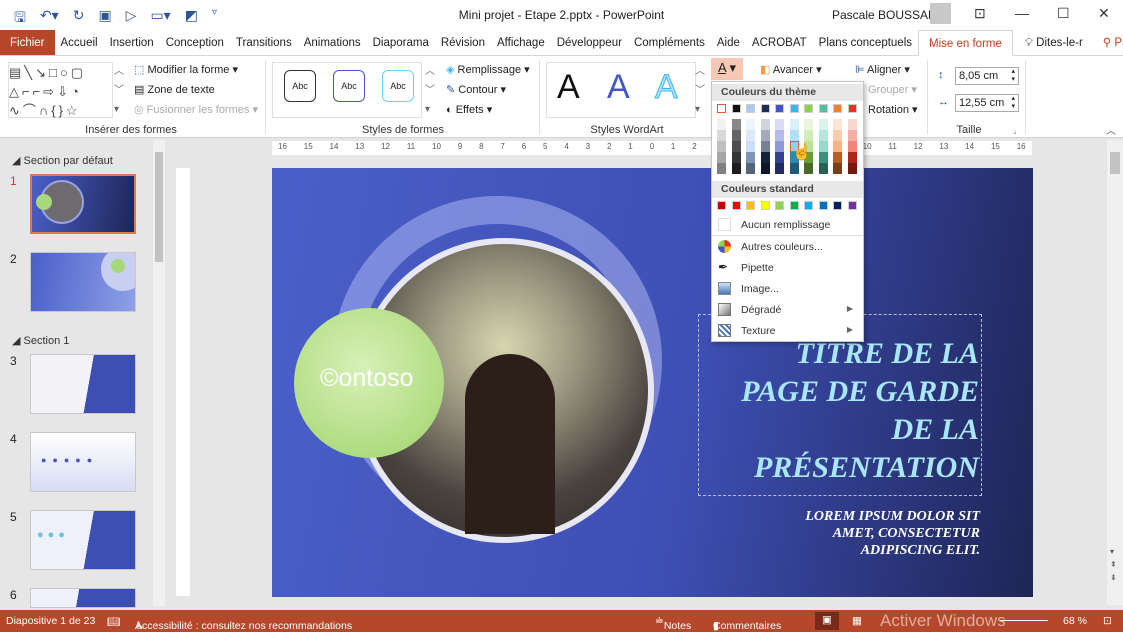  What do you see at coordinates (398, 86) in the screenshot?
I see `shape-style-3: Abc` at bounding box center [398, 86].